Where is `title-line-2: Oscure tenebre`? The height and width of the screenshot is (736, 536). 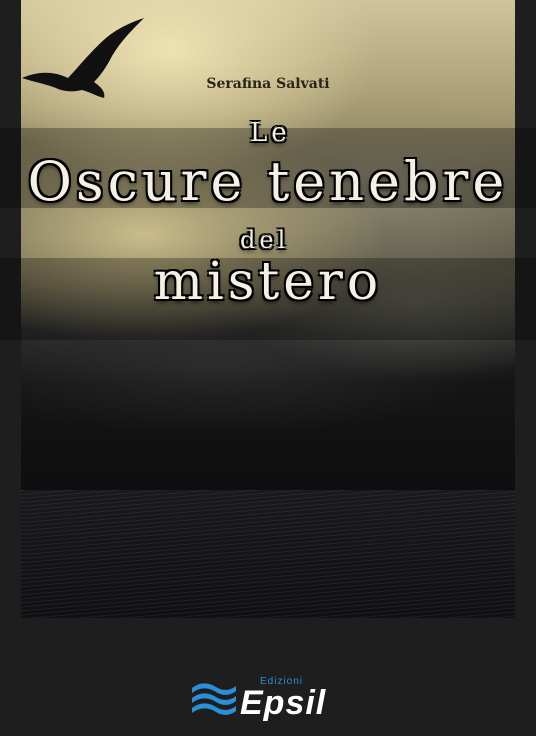
title-line-2: Oscure tenebre is located at coordinates (268, 181).